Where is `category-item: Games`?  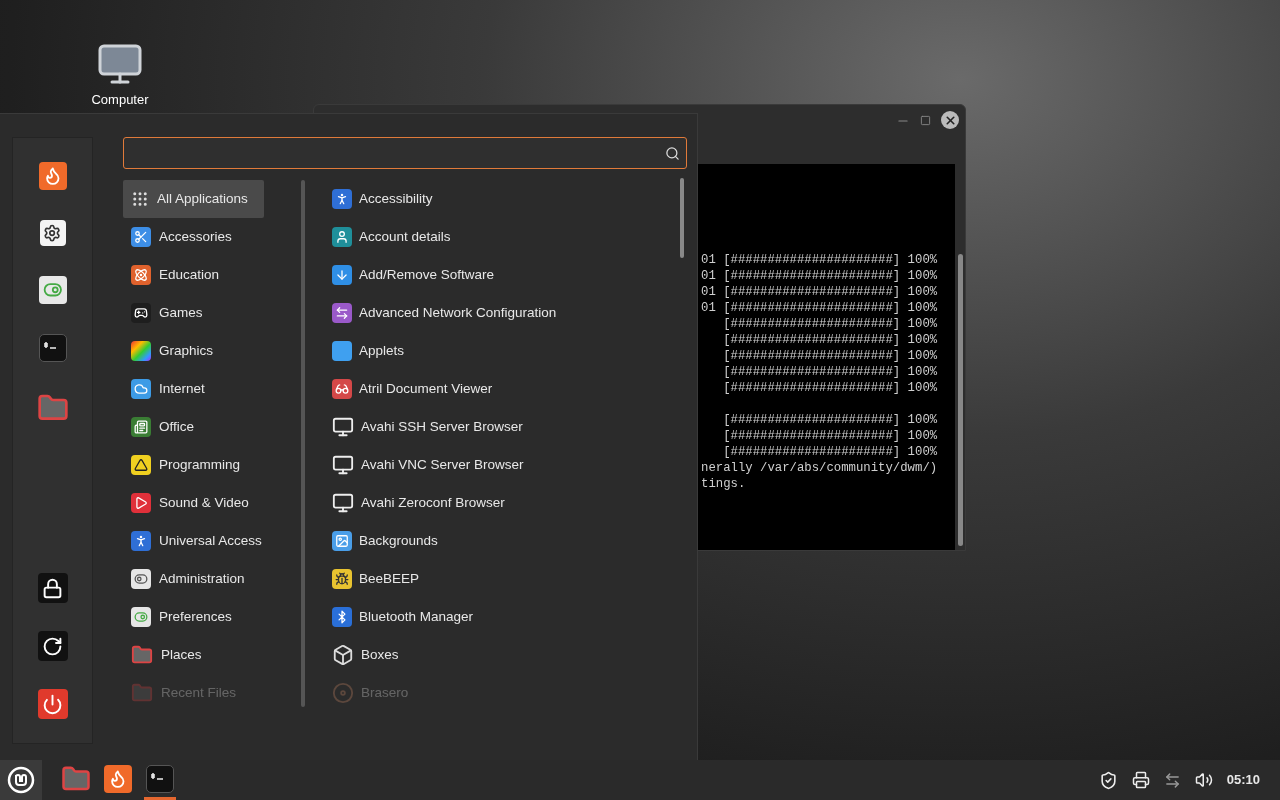
category-item: Games is located at coordinates (212, 313).